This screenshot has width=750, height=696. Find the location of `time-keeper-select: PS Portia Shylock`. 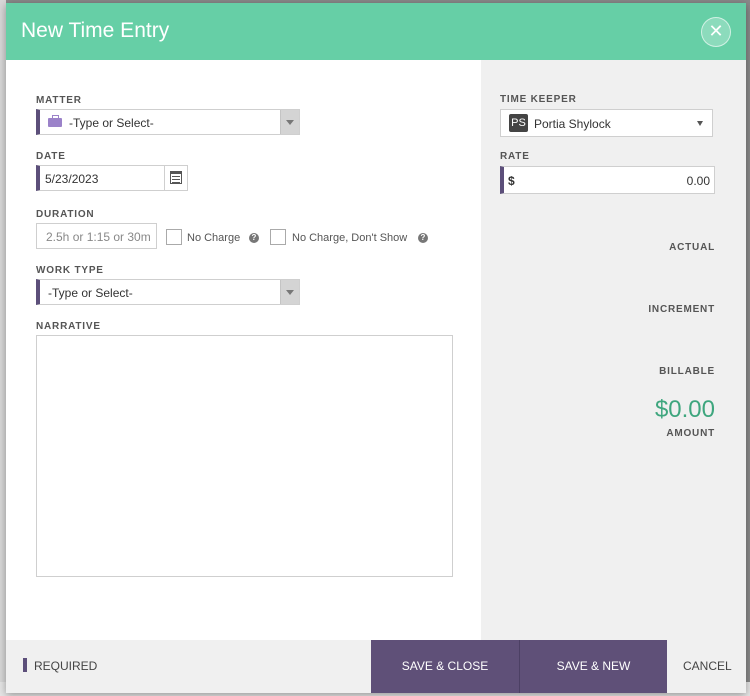

time-keeper-select: PS Portia Shylock is located at coordinates (606, 123).